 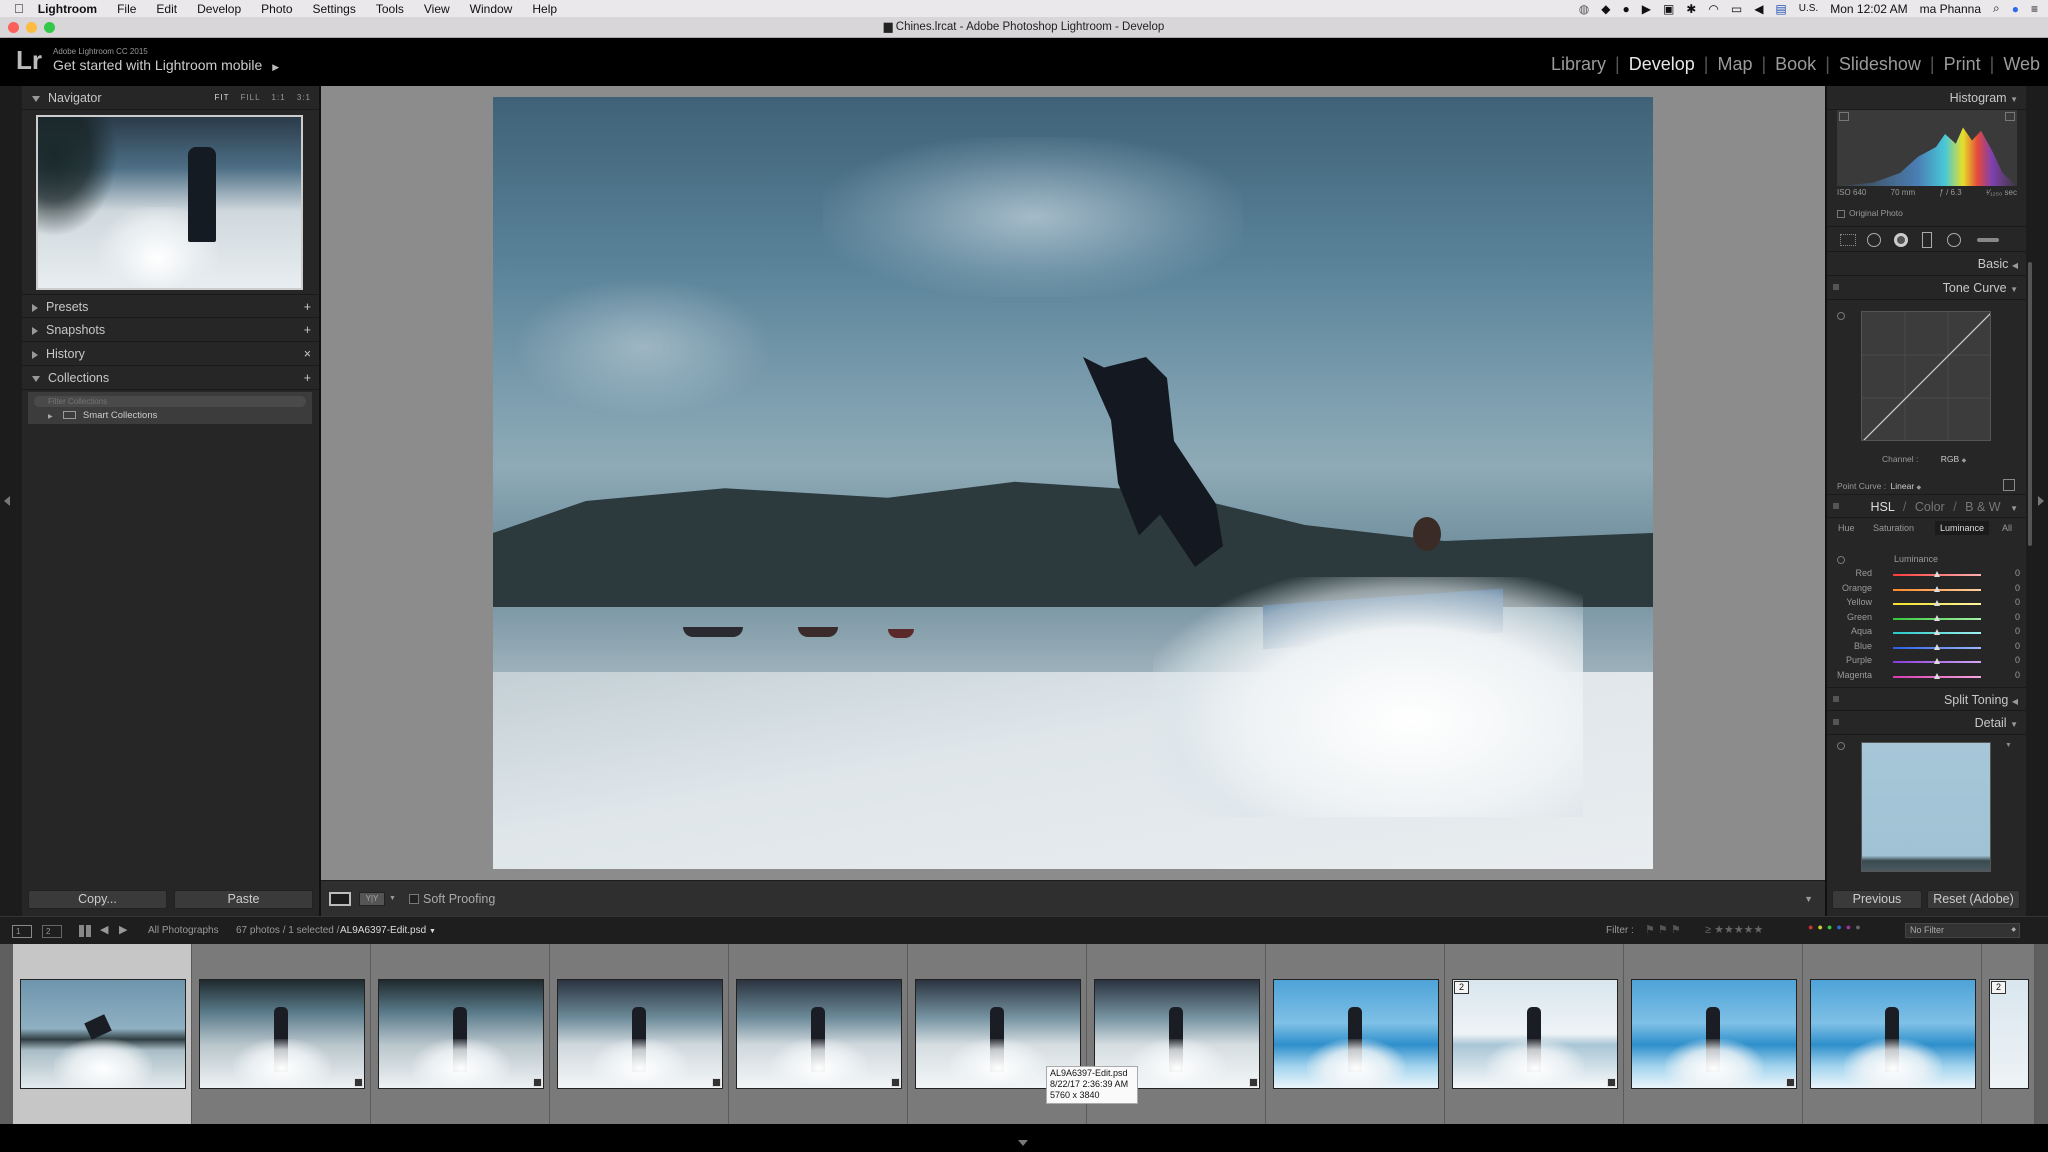 What do you see at coordinates (67, 9) in the screenshot?
I see `menu-app: Lightroom` at bounding box center [67, 9].